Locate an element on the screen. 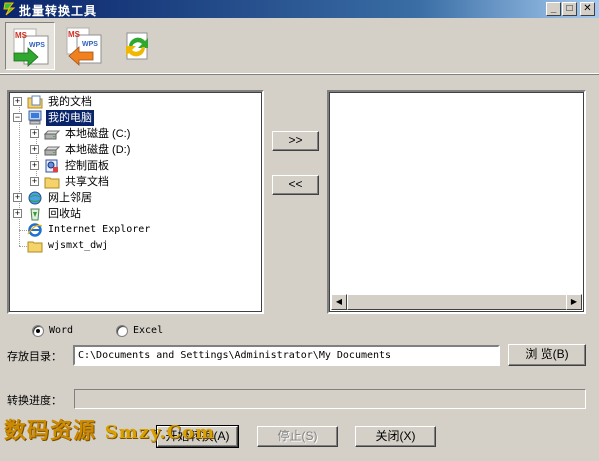  minimize-button: _ is located at coordinates (553, 9).